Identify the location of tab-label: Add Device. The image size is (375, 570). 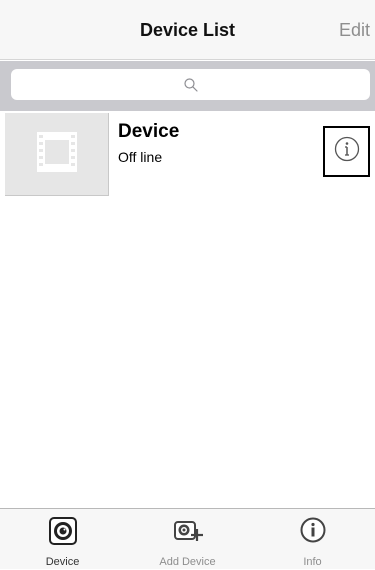
(187, 562).